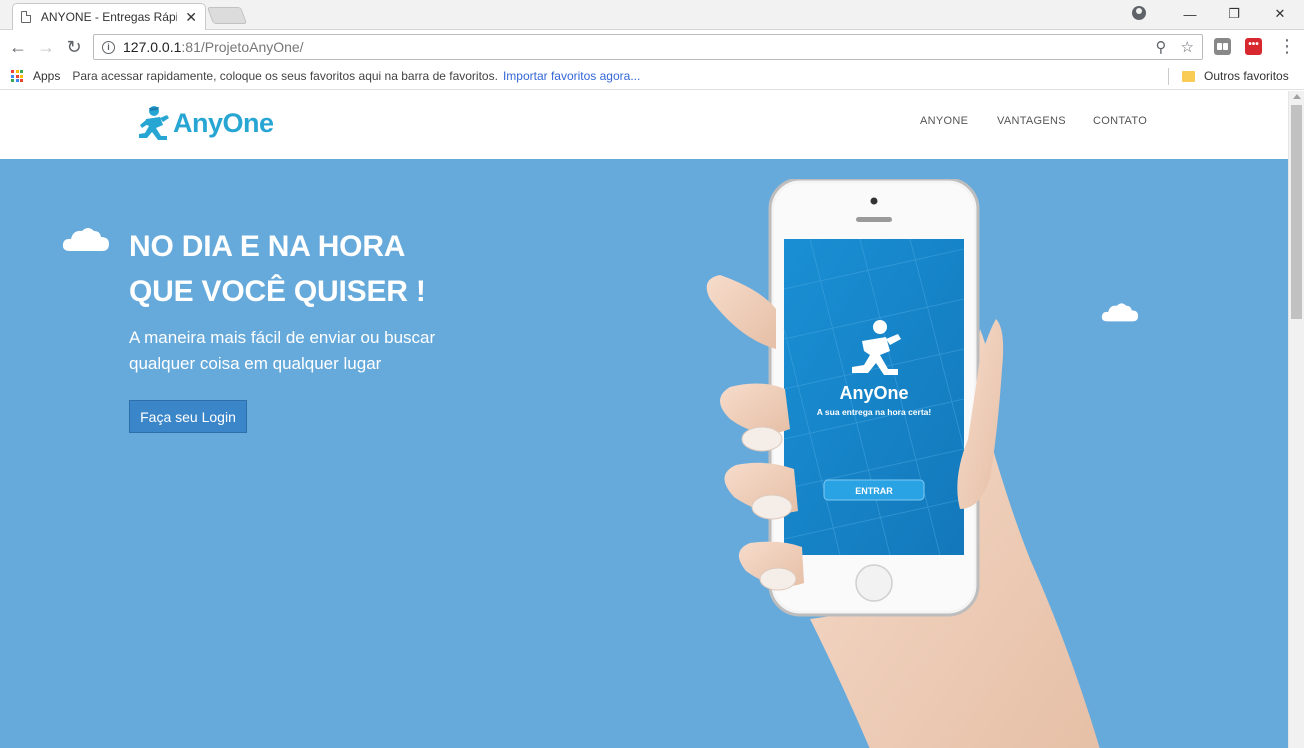 This screenshot has width=1304, height=748. Describe the element at coordinates (874, 201) in the screenshot. I see `phone-camera` at that location.